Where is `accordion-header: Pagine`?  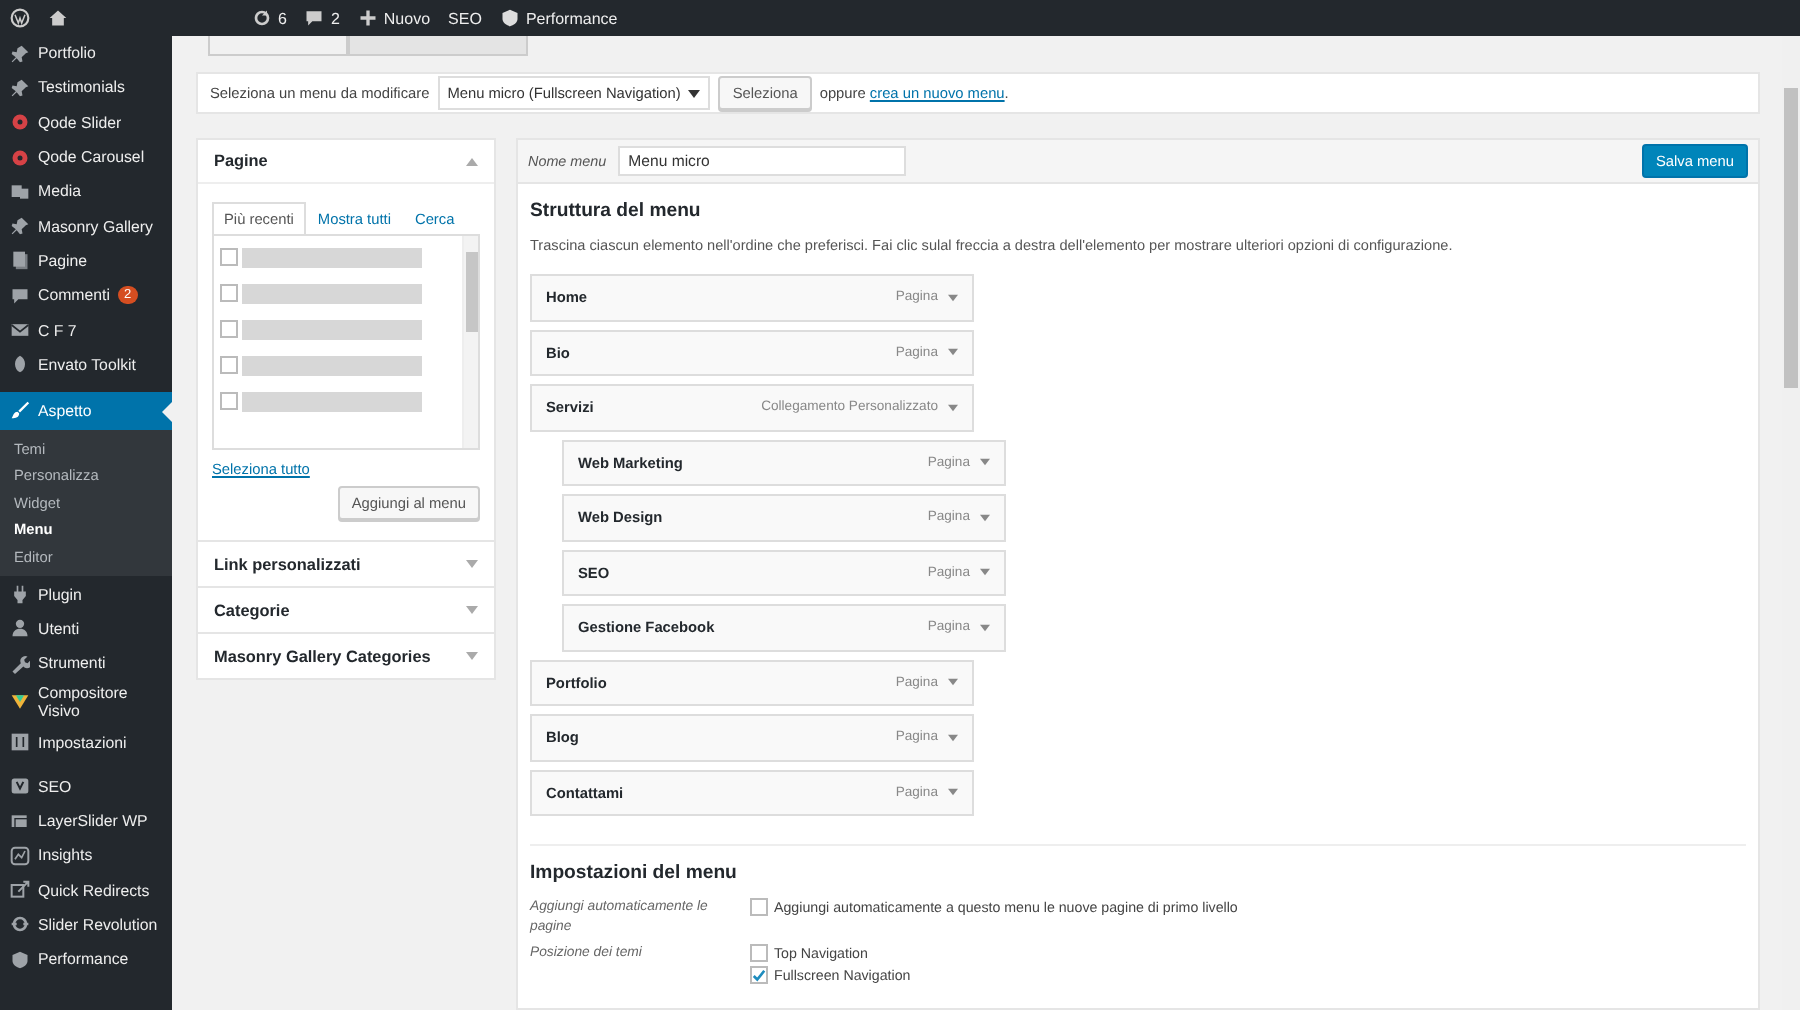
accordion-header: Pagine is located at coordinates (346, 162).